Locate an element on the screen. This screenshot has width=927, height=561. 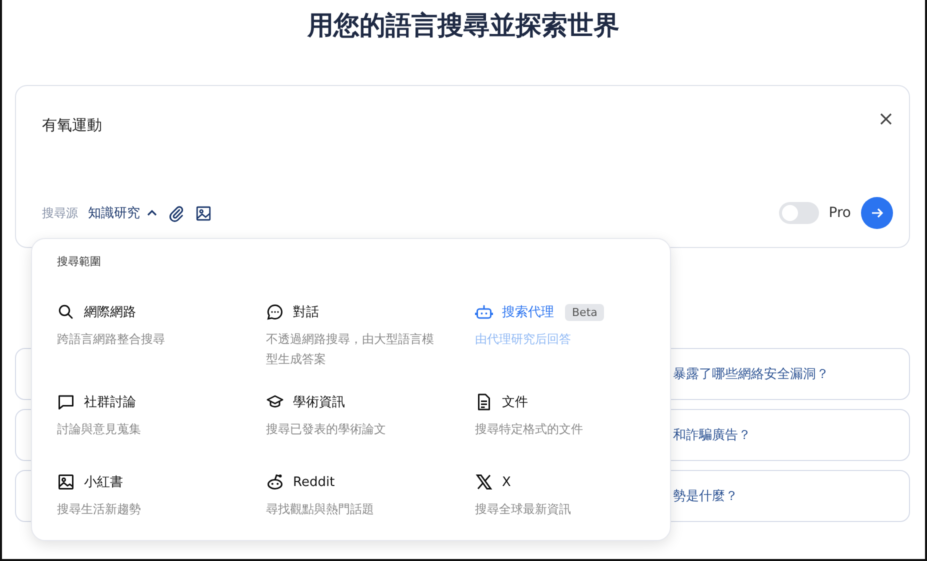
source-option: Reddit 尋找觀點與熱門話題 is located at coordinates (370, 496).